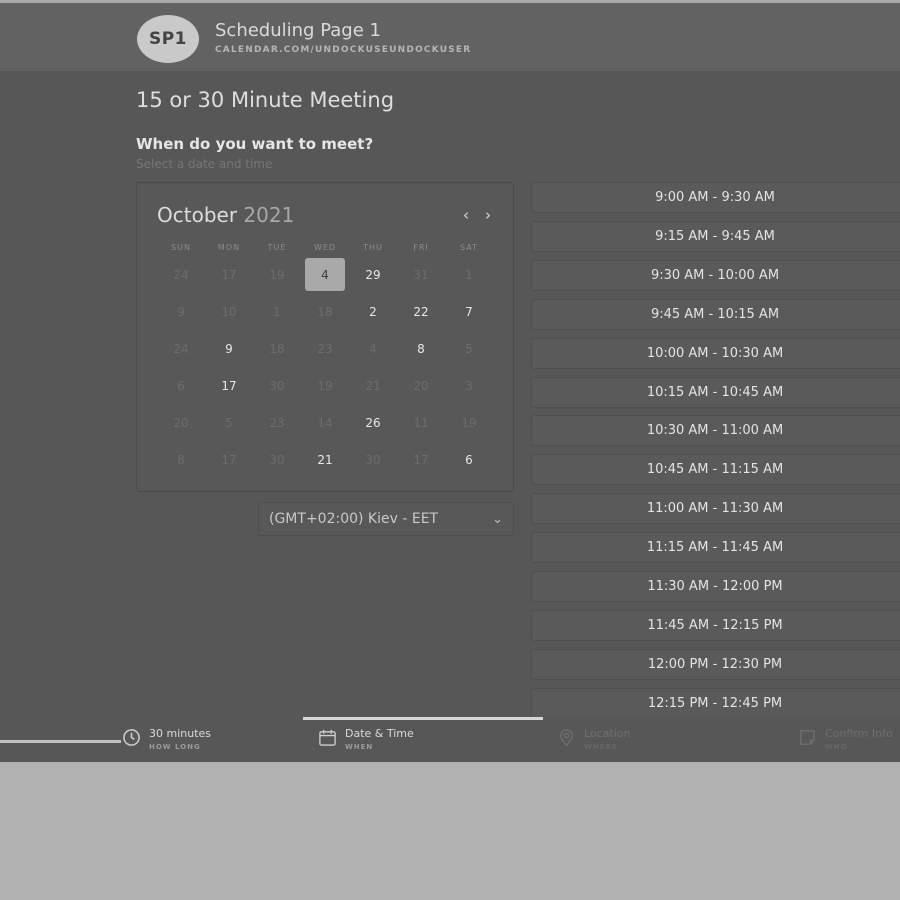  Describe the element at coordinates (466, 215) in the screenshot. I see `chevron-left-icon: ‹` at that location.